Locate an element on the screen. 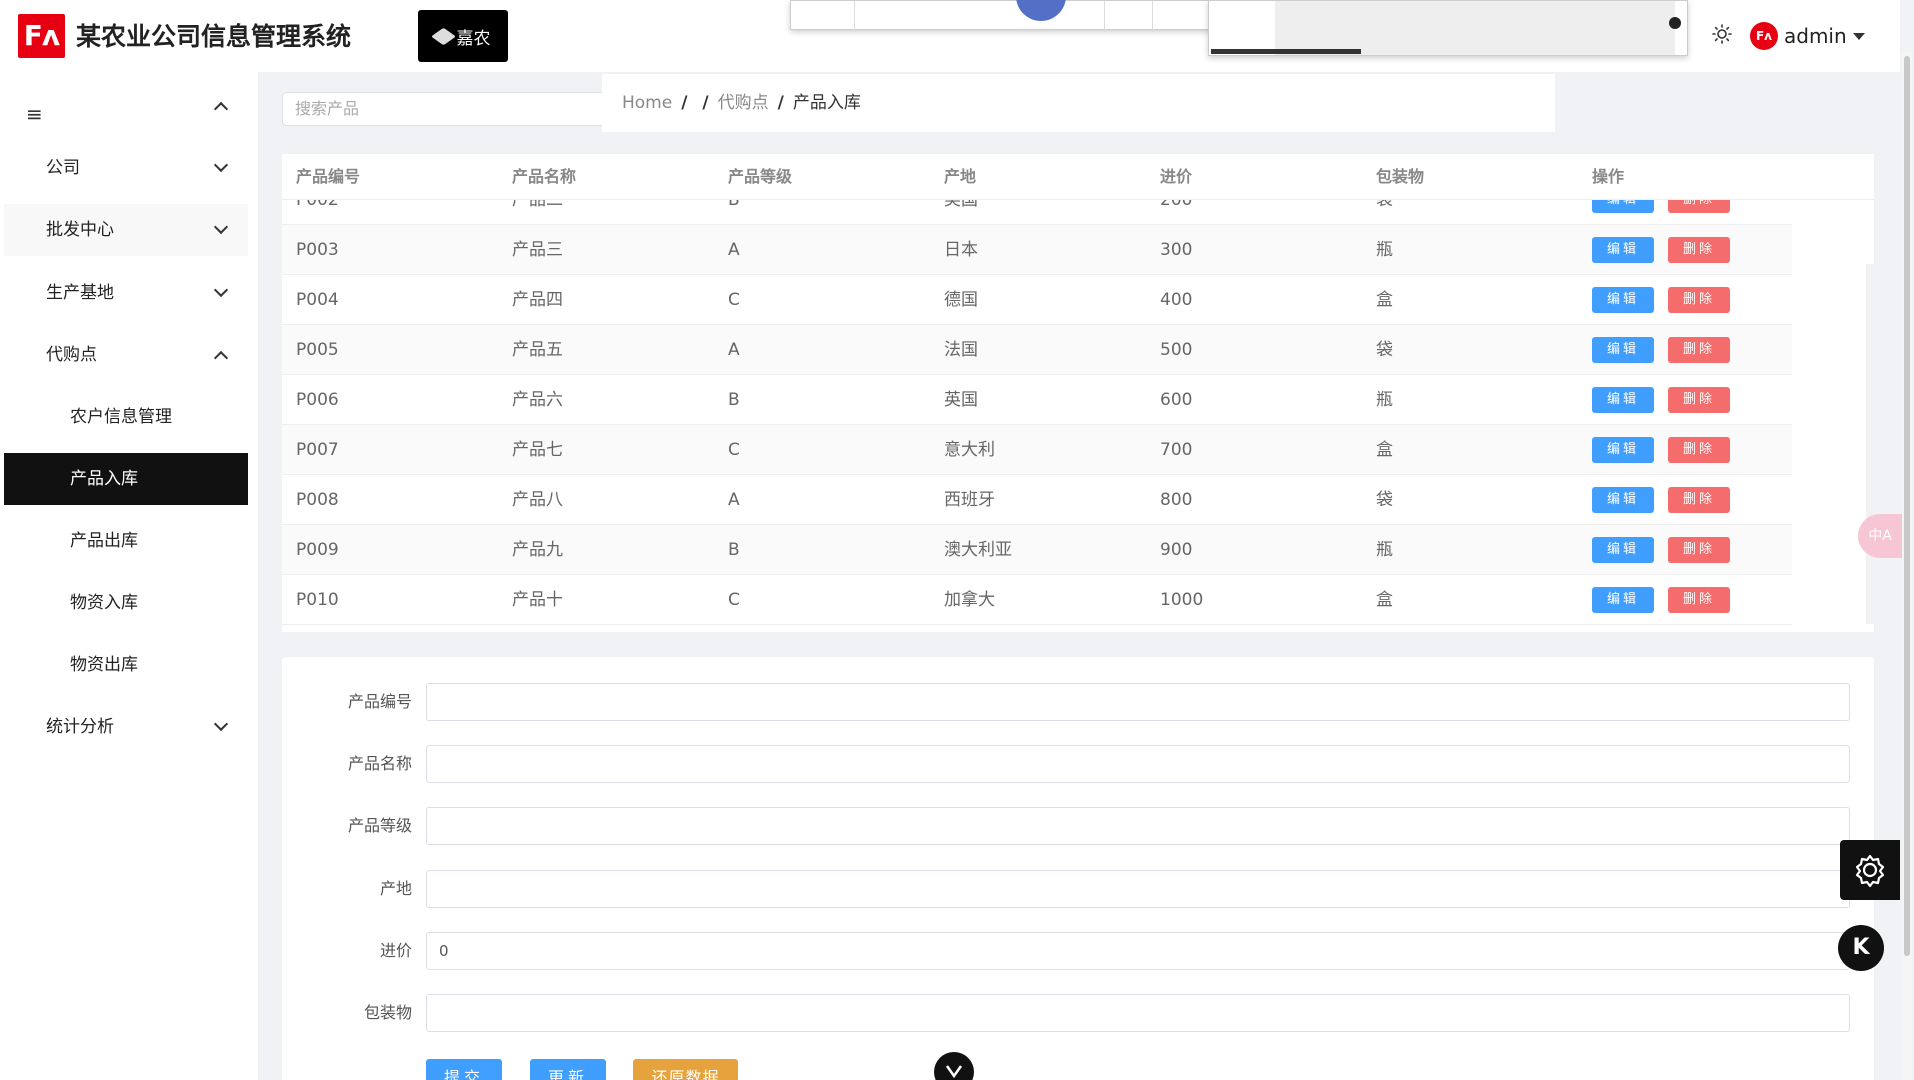 This screenshot has height=1080, width=1914. preview-content is located at coordinates (1475, 28).